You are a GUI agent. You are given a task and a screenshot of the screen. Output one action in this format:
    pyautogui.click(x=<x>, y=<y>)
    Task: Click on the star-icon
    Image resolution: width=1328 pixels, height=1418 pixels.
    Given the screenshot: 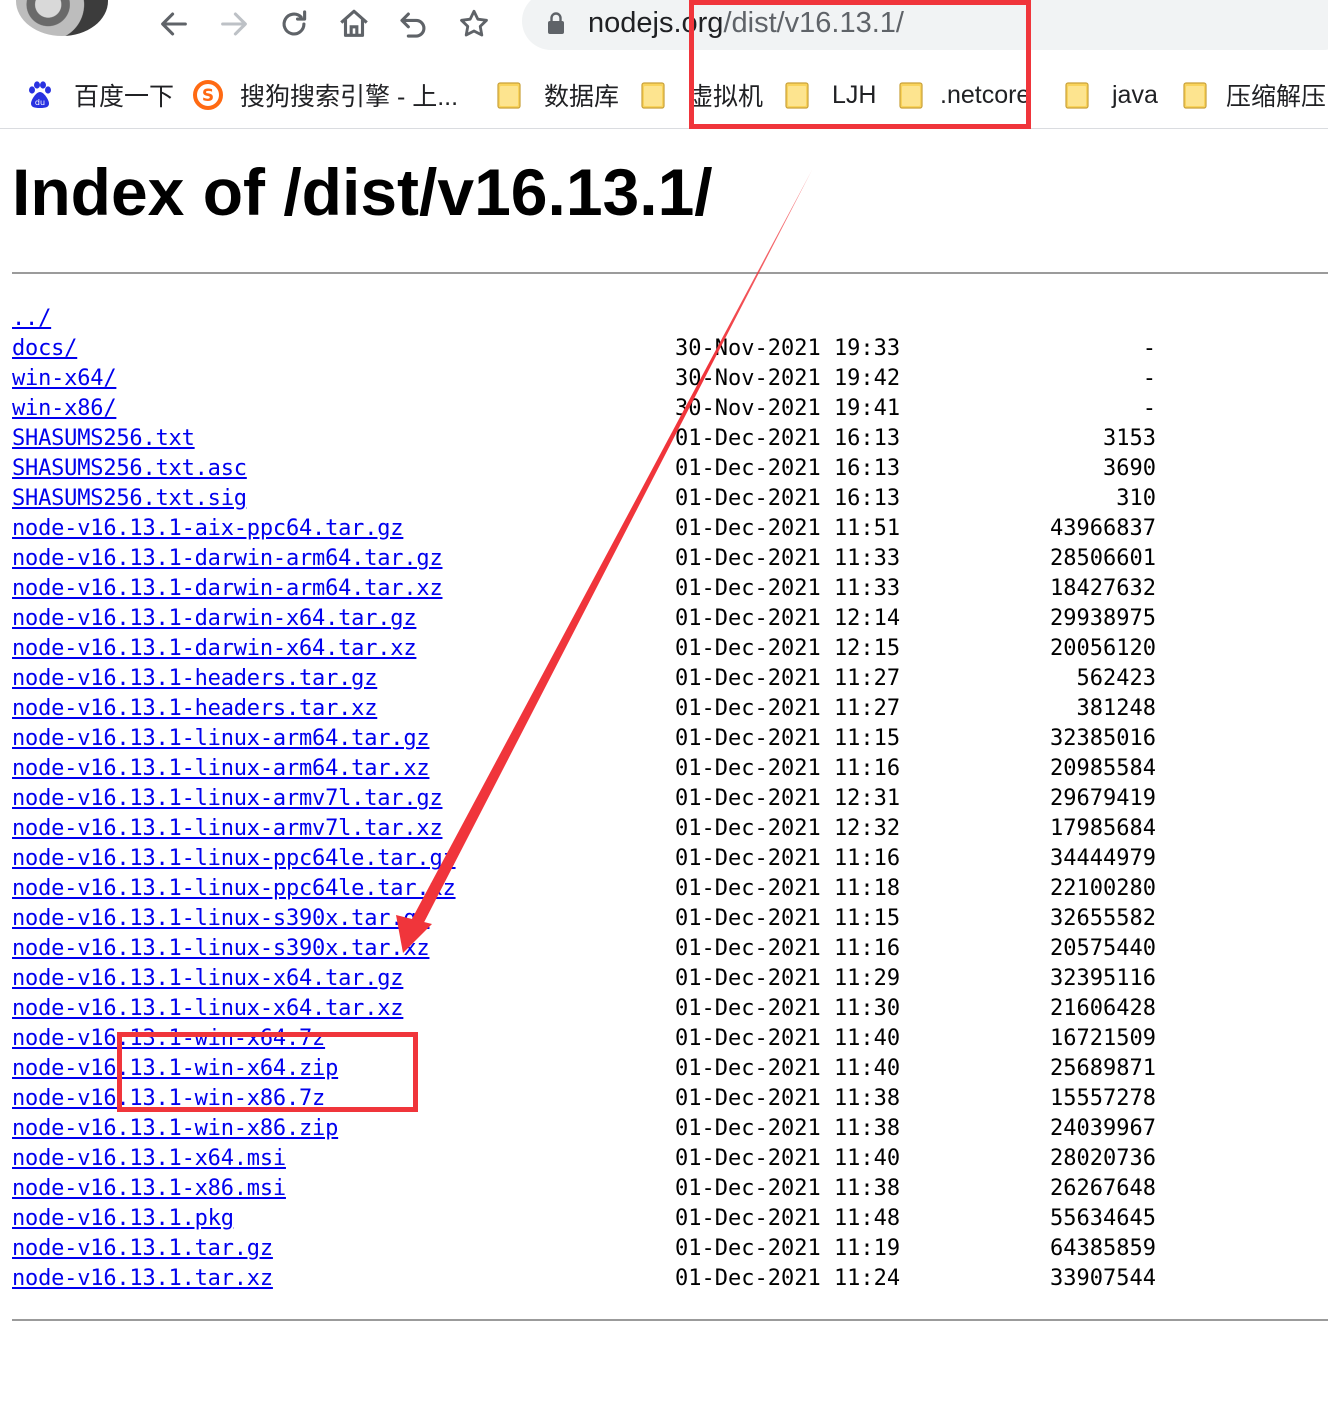 What is the action you would take?
    pyautogui.click(x=474, y=23)
    